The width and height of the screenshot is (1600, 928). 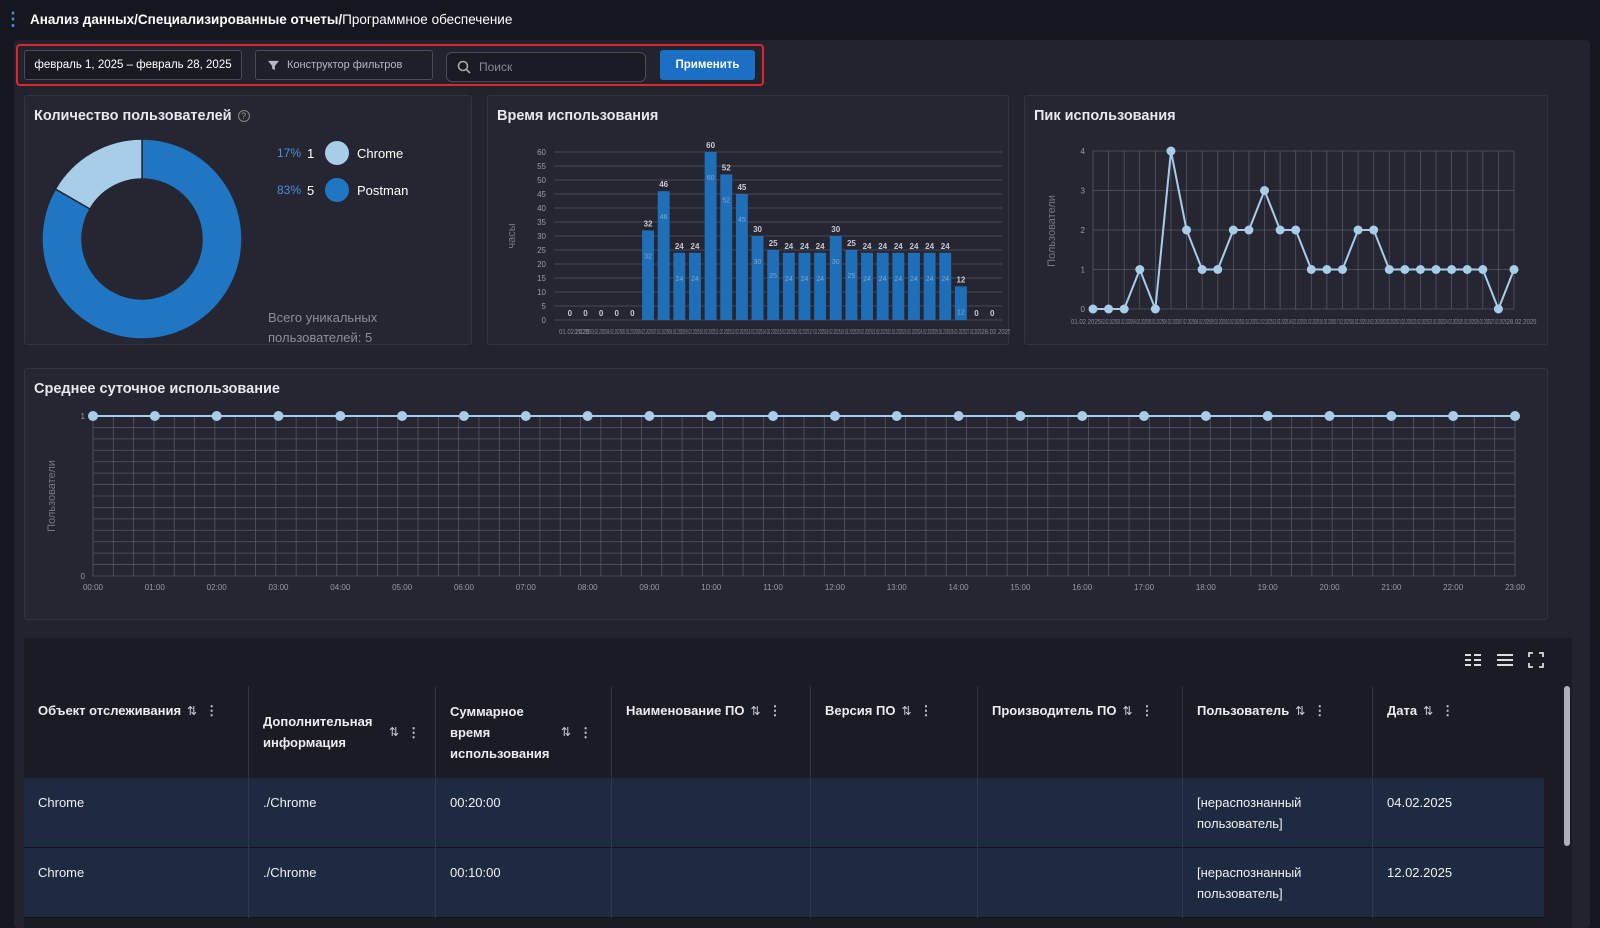 What do you see at coordinates (632, 313) in the screenshot?
I see `bar-value-label: 0` at bounding box center [632, 313].